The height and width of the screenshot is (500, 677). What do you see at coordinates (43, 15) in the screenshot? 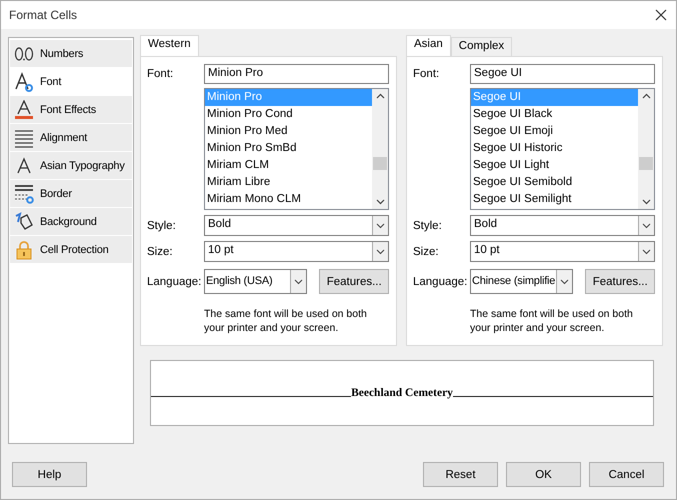
I see `window-title: Format Cells` at bounding box center [43, 15].